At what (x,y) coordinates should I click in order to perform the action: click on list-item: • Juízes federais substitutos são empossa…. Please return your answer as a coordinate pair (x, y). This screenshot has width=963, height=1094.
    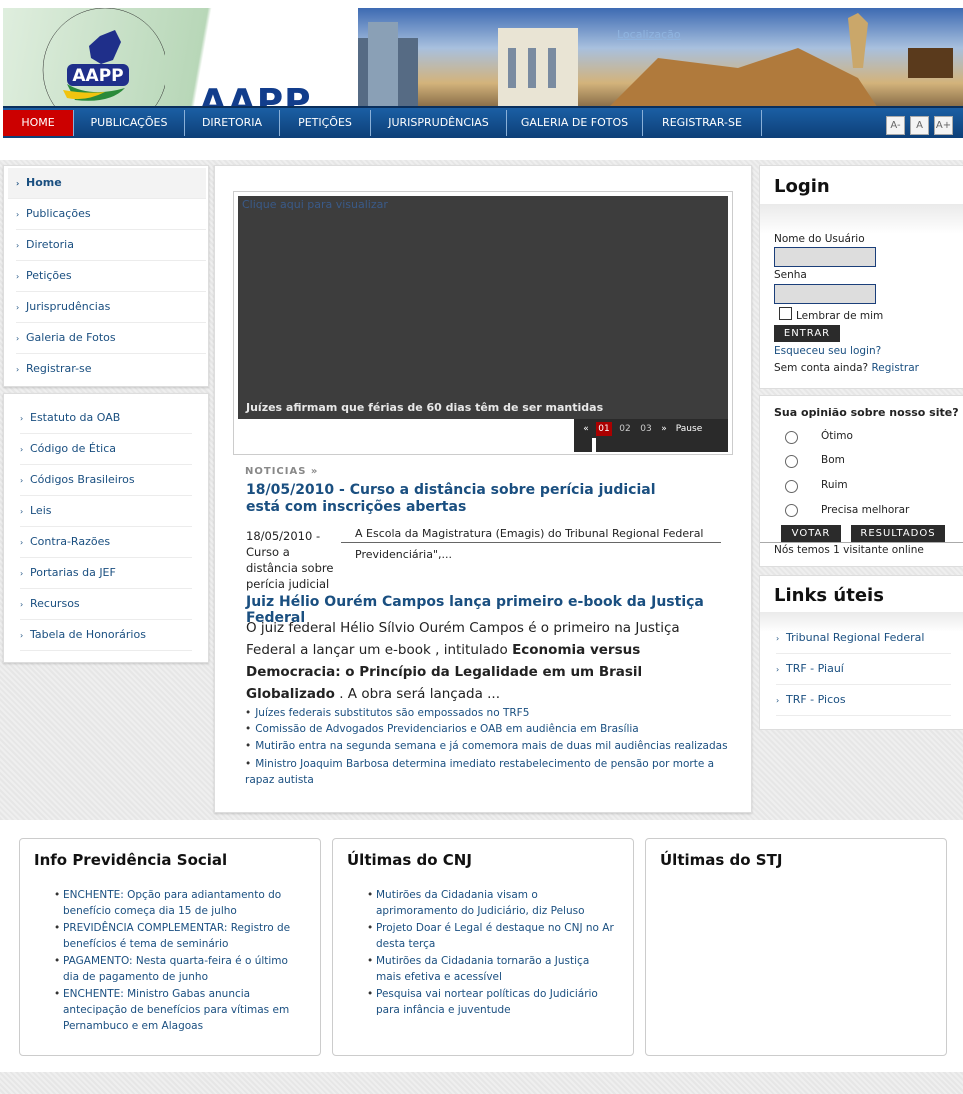
    Looking at the image, I should click on (387, 713).